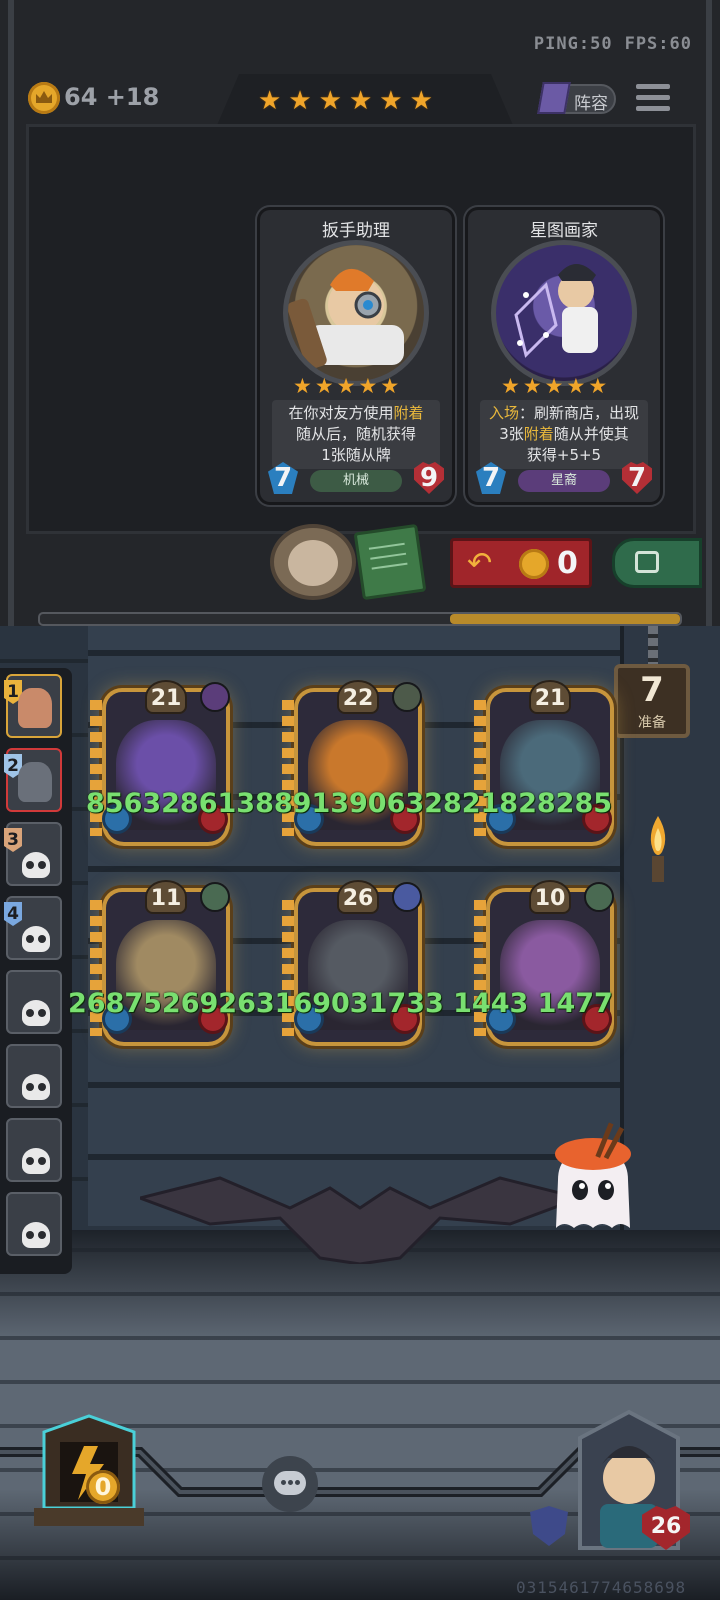  Describe the element at coordinates (564, 455) in the screenshot. I see `description-text: 获得+5+5` at that location.